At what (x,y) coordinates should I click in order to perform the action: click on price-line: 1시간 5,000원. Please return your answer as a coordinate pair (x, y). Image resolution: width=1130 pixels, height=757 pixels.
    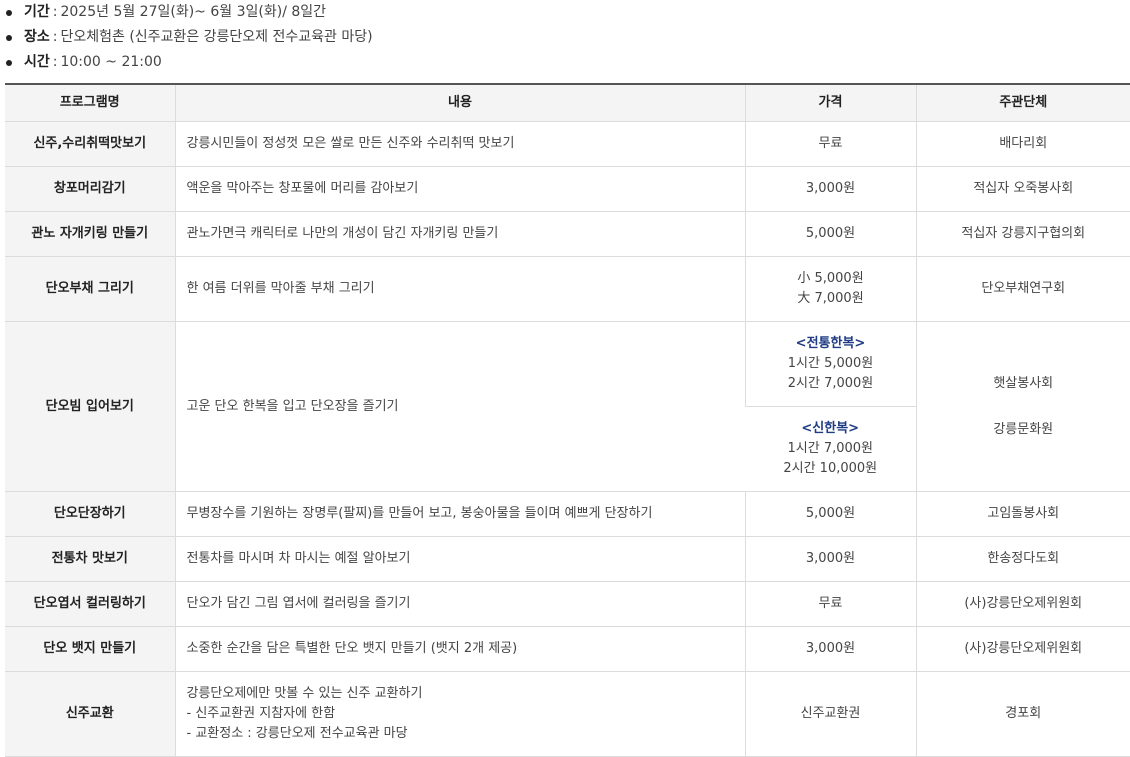
    Looking at the image, I should click on (831, 364).